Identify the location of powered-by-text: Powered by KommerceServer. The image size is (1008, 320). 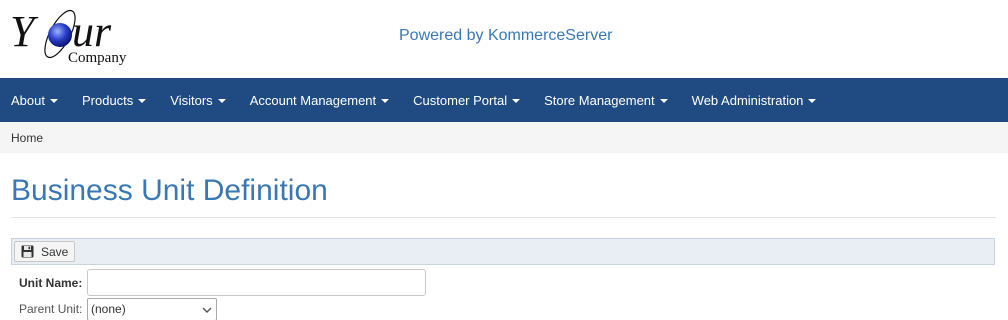
(506, 35).